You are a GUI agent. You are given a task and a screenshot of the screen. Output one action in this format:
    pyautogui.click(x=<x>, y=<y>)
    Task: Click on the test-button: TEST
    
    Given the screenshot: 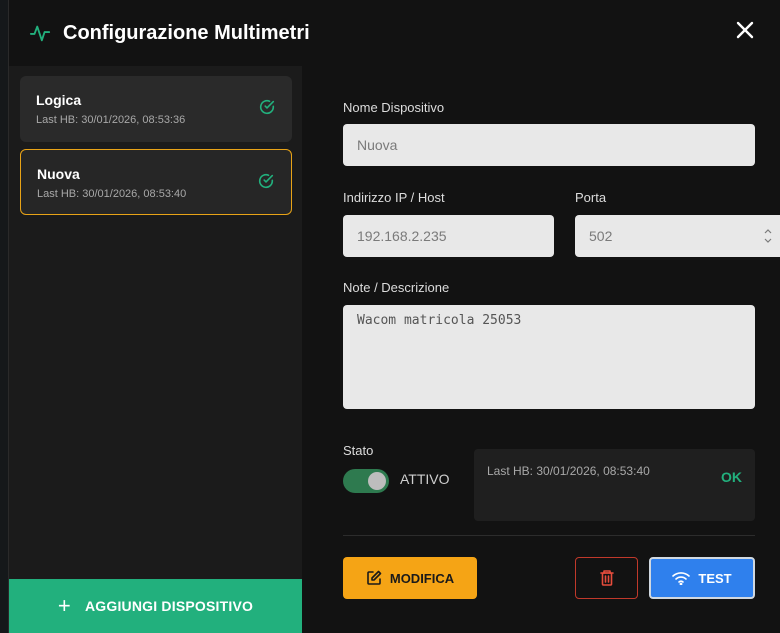 What is the action you would take?
    pyautogui.click(x=702, y=578)
    